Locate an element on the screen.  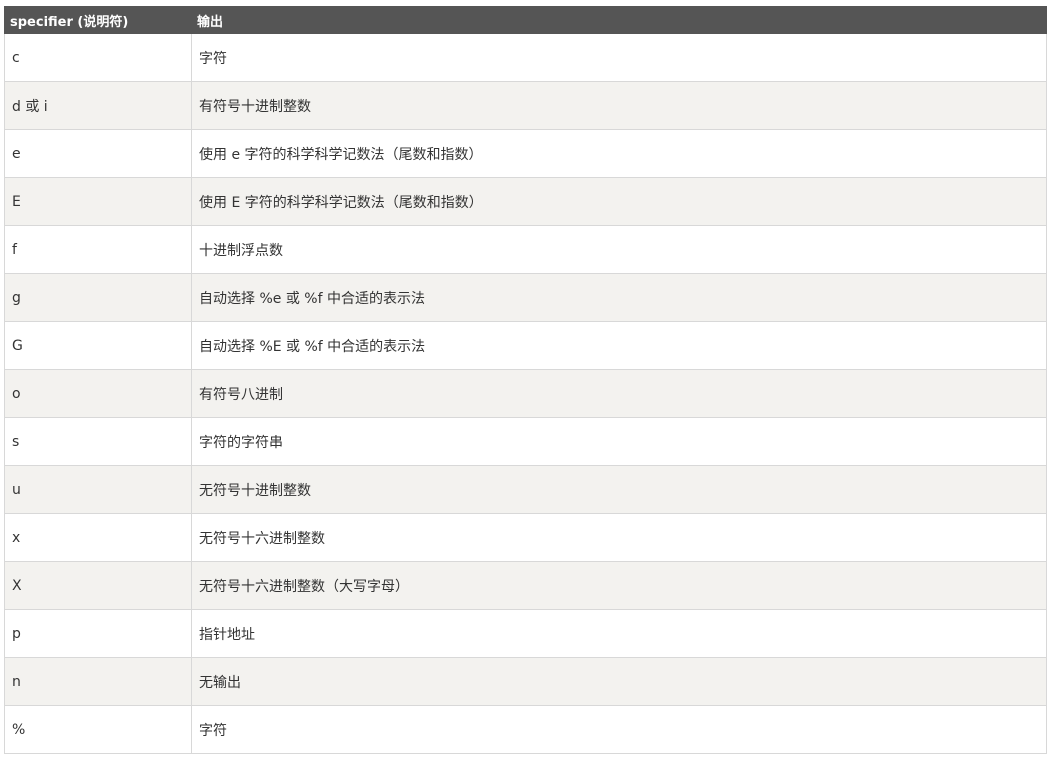
cell-output: 自动选择 %e 或 %f 中合适的表示法 is located at coordinates (619, 297).